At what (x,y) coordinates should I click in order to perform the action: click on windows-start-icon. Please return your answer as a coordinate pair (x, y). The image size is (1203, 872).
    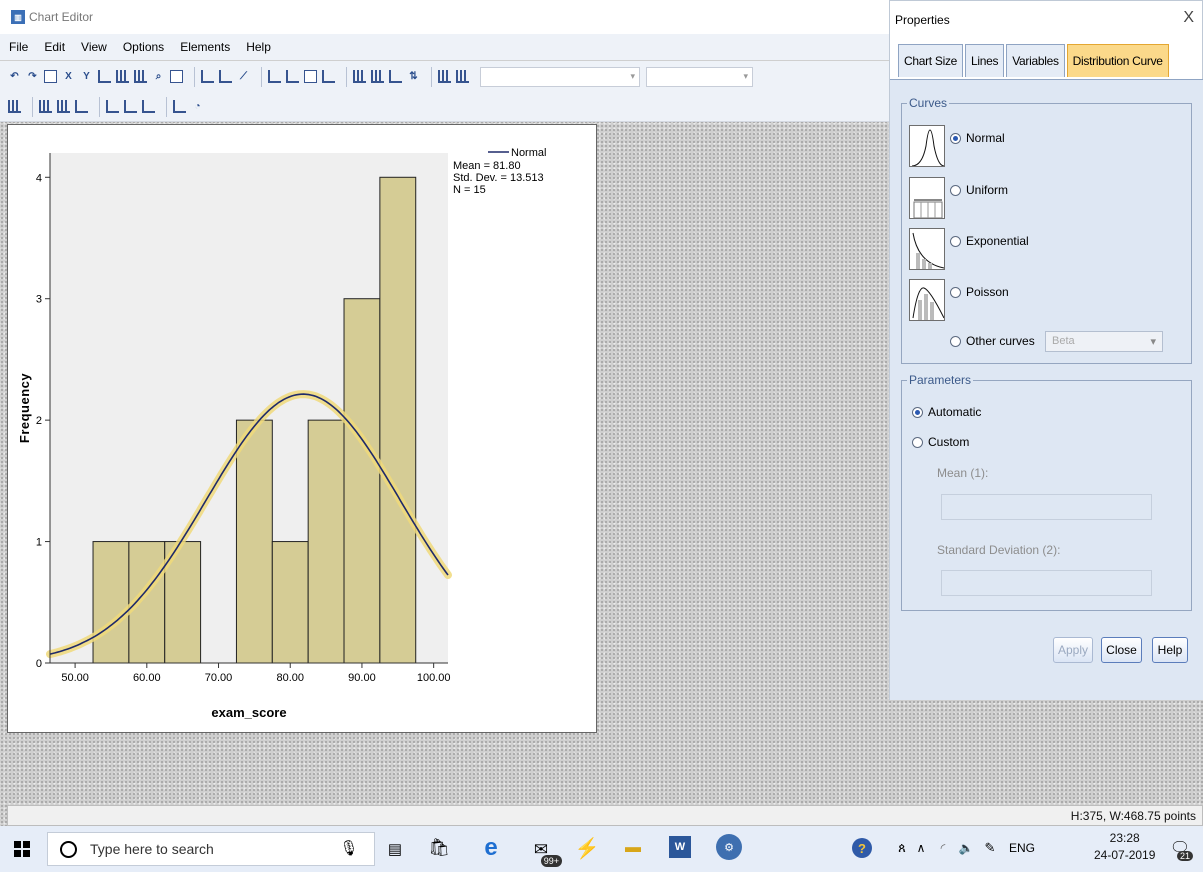
    Looking at the image, I should click on (22, 849).